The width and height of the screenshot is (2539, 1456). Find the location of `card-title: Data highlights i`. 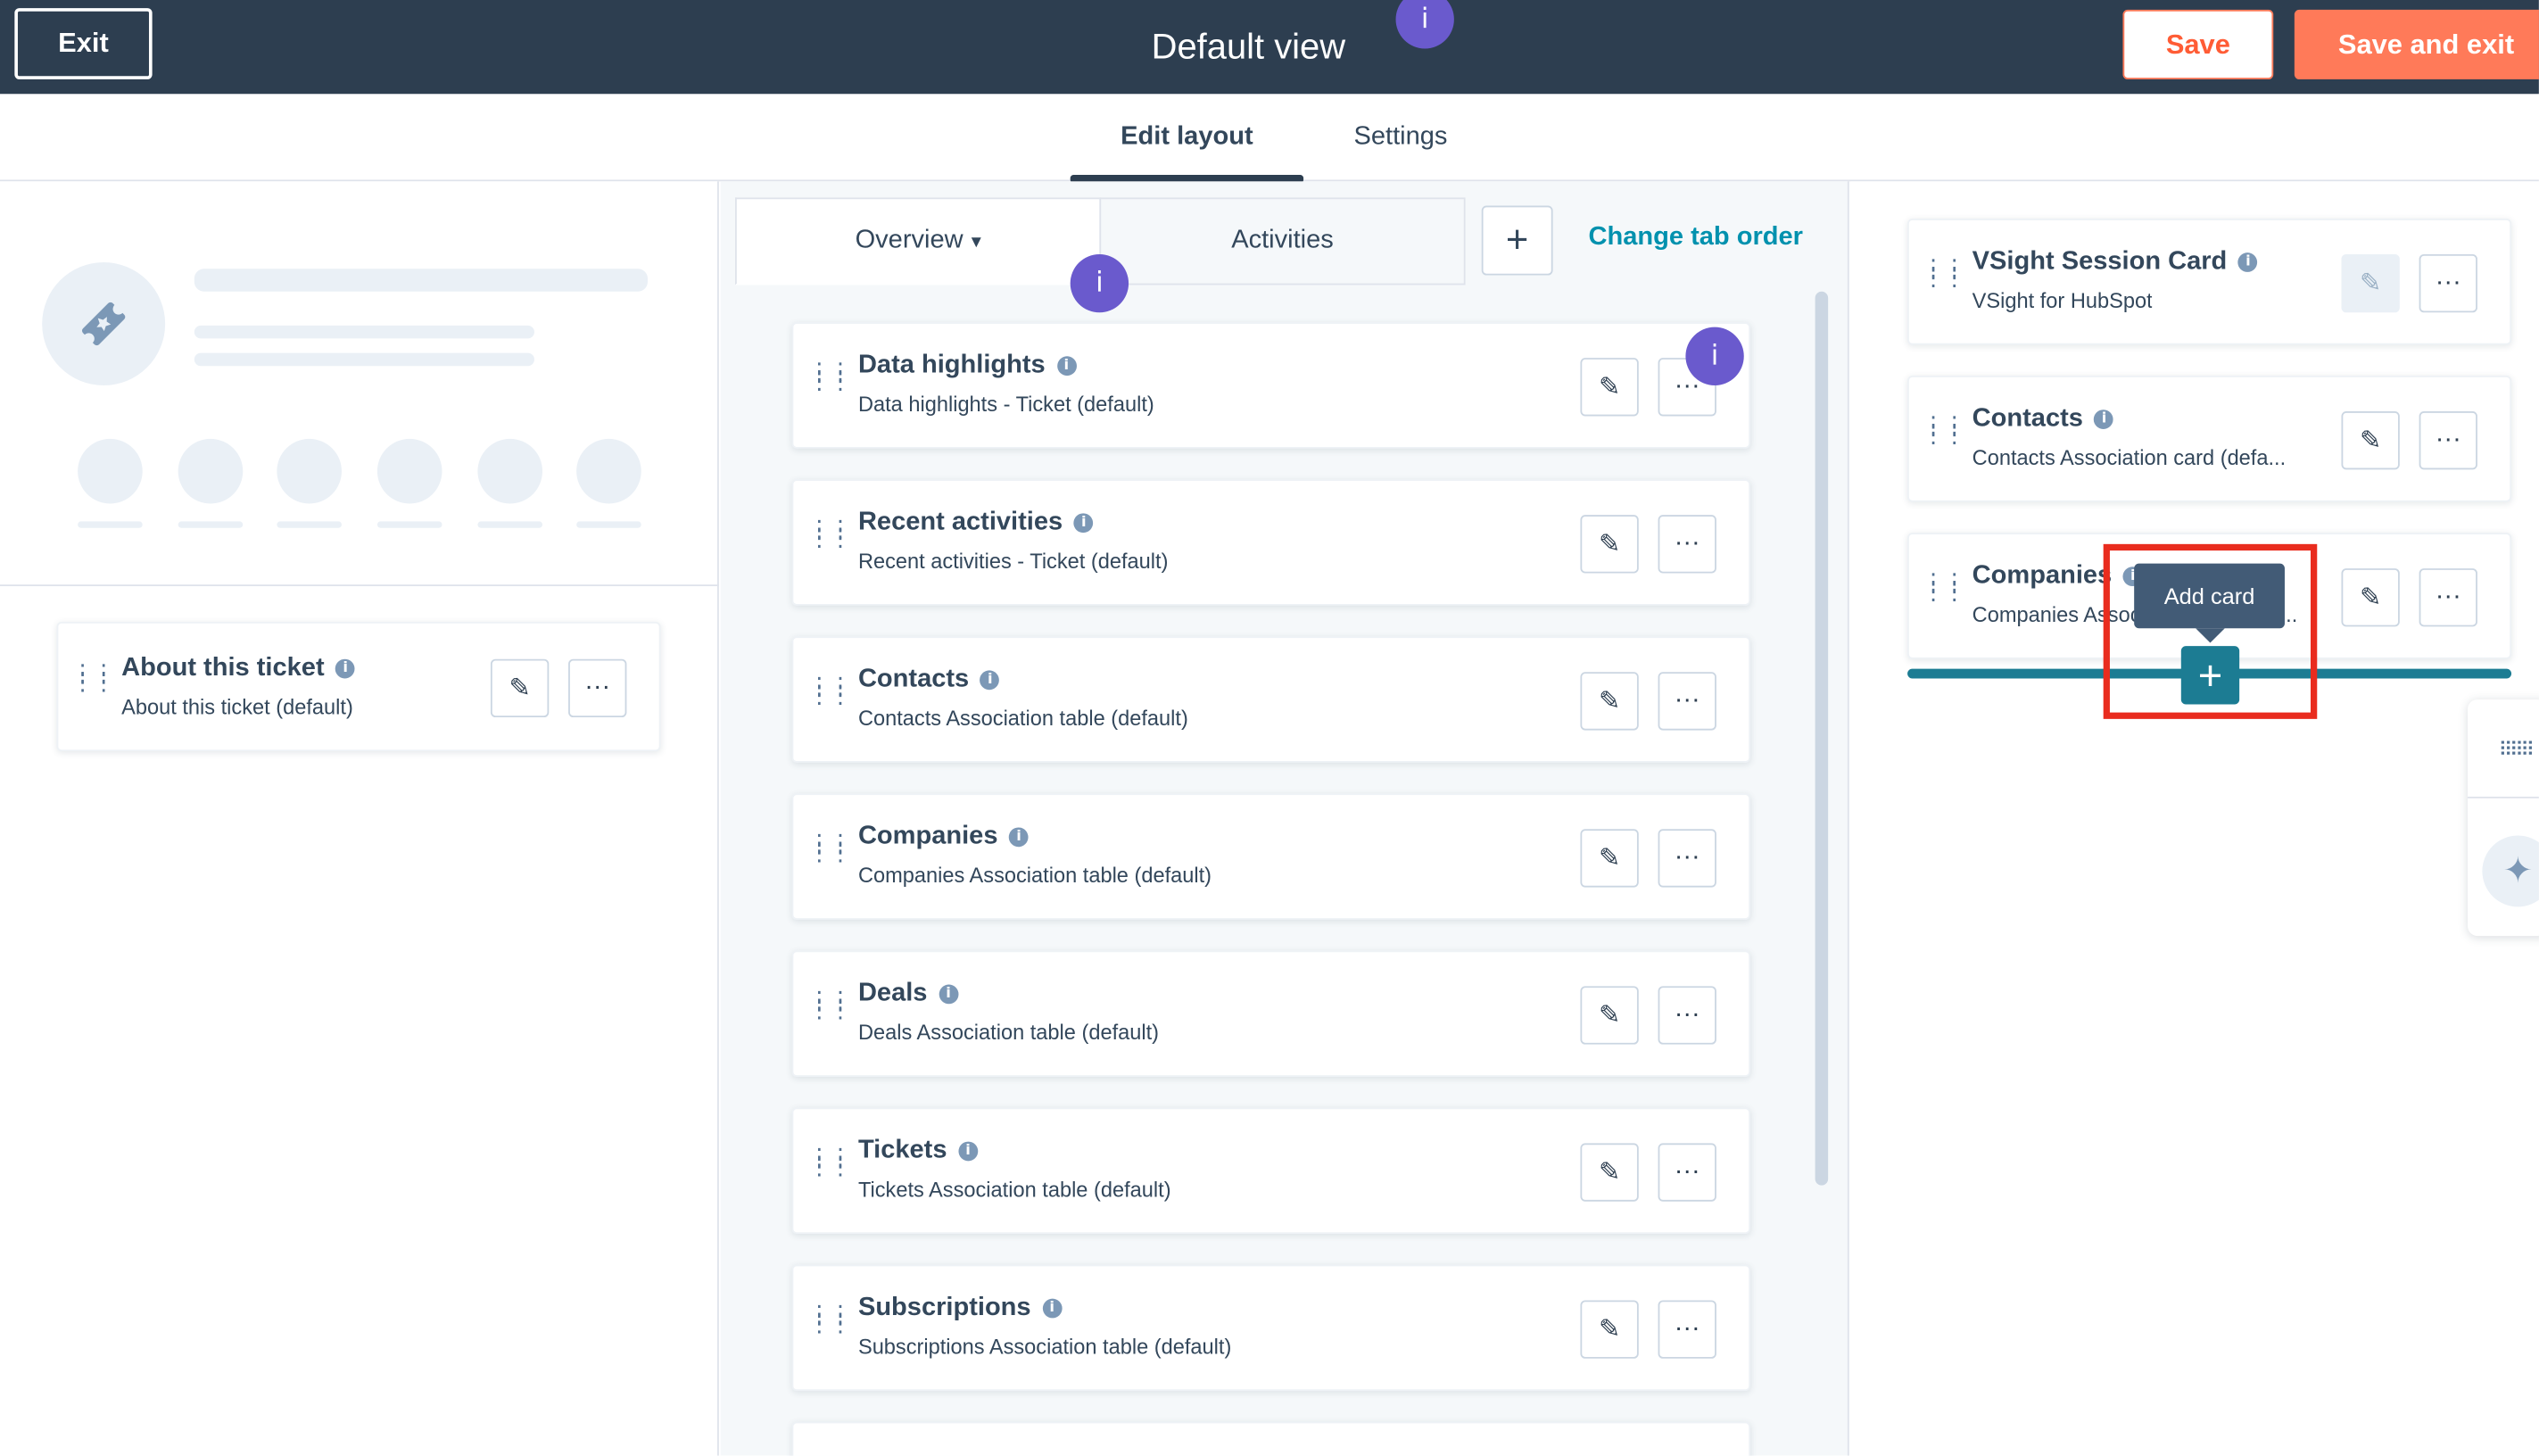

card-title: Data highlights i is located at coordinates (967, 366).